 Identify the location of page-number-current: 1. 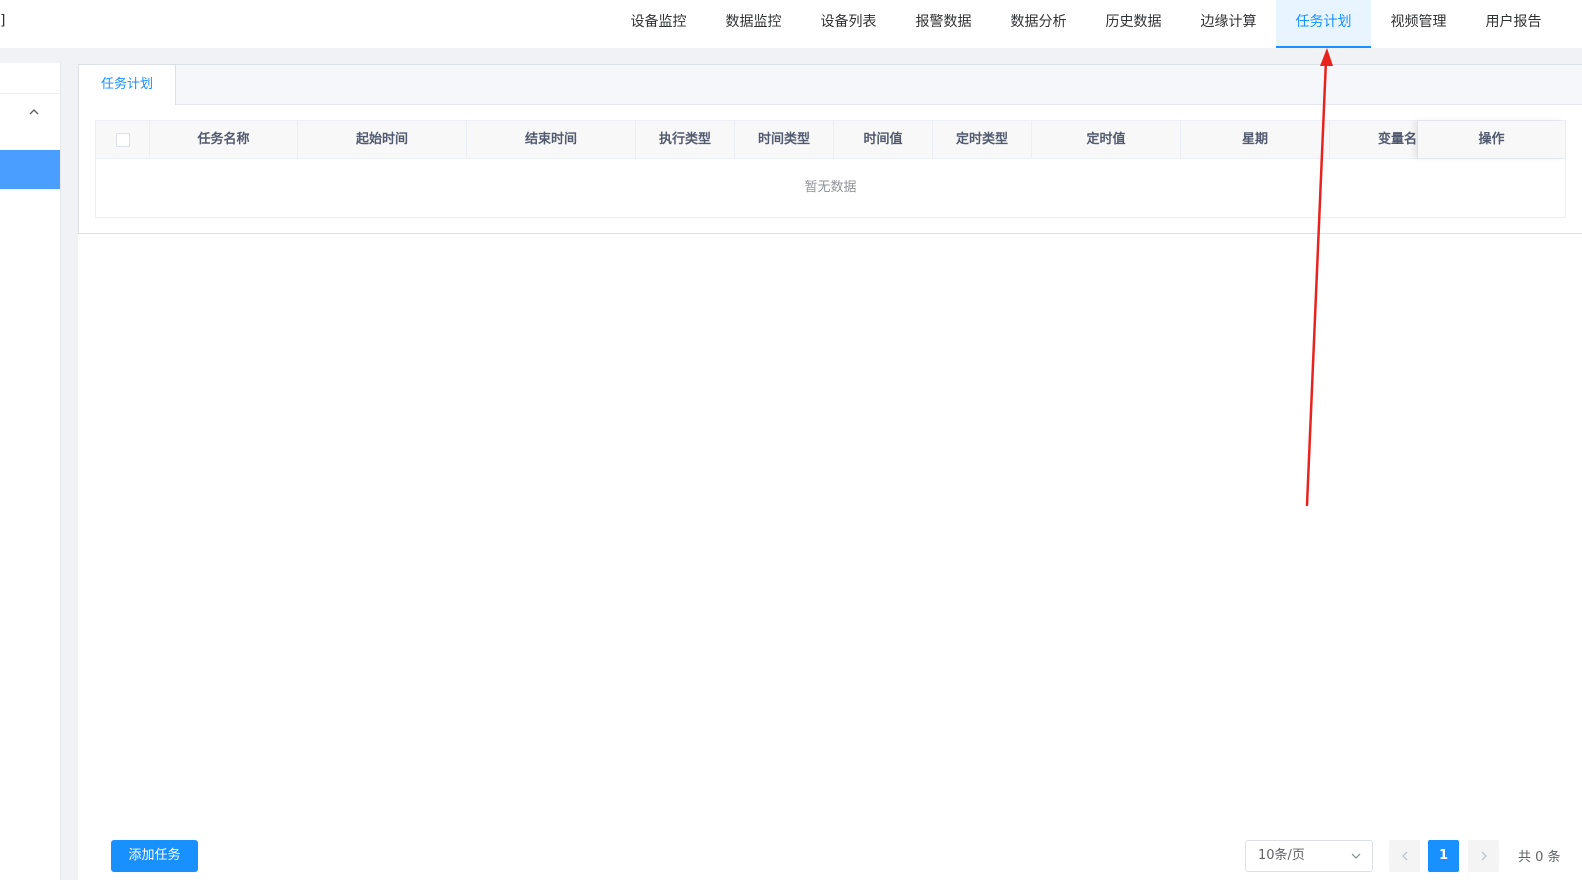
(1443, 856).